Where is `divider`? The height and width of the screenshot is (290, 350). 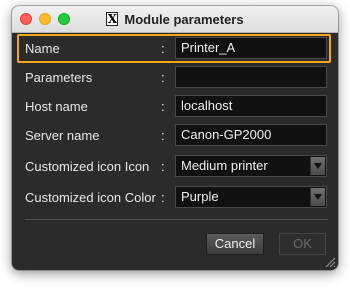
divider is located at coordinates (176, 219).